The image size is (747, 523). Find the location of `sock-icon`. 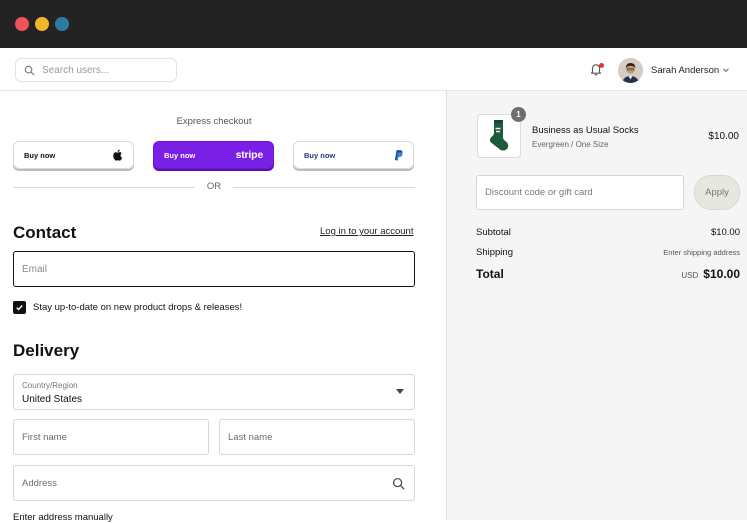

sock-icon is located at coordinates (499, 135).